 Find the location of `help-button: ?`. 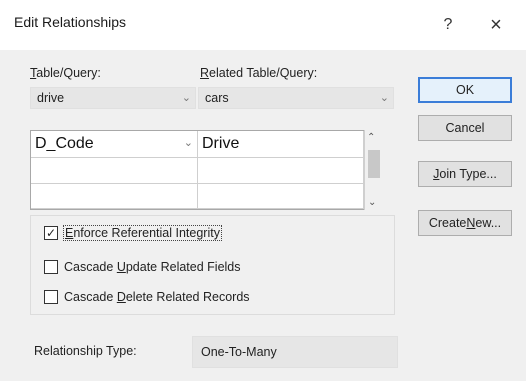

help-button: ? is located at coordinates (448, 25).